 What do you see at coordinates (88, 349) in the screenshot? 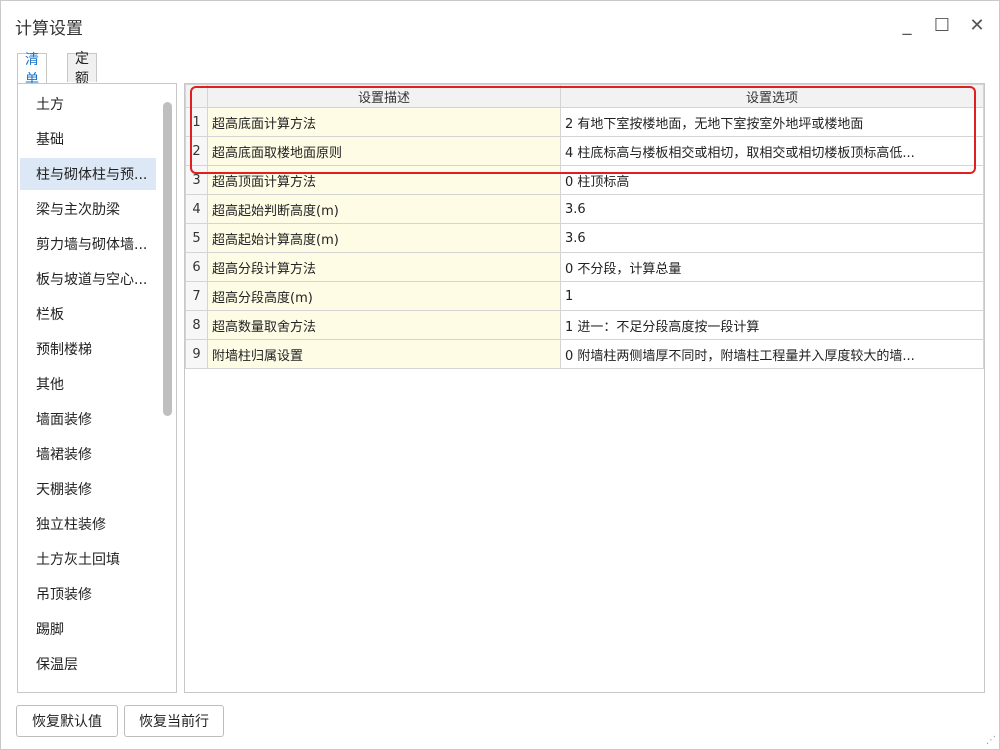
I see `sidebar-item: 预制楼梯` at bounding box center [88, 349].